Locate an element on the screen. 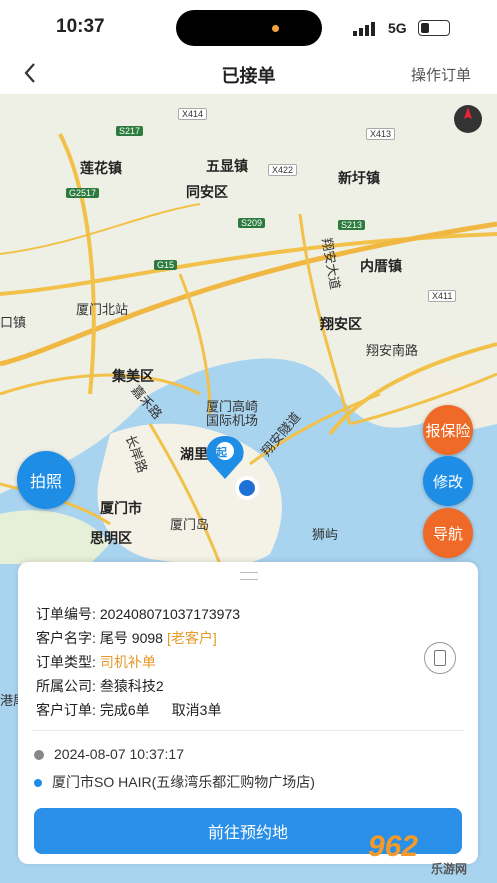  company-label: 所属公司: is located at coordinates (66, 686).